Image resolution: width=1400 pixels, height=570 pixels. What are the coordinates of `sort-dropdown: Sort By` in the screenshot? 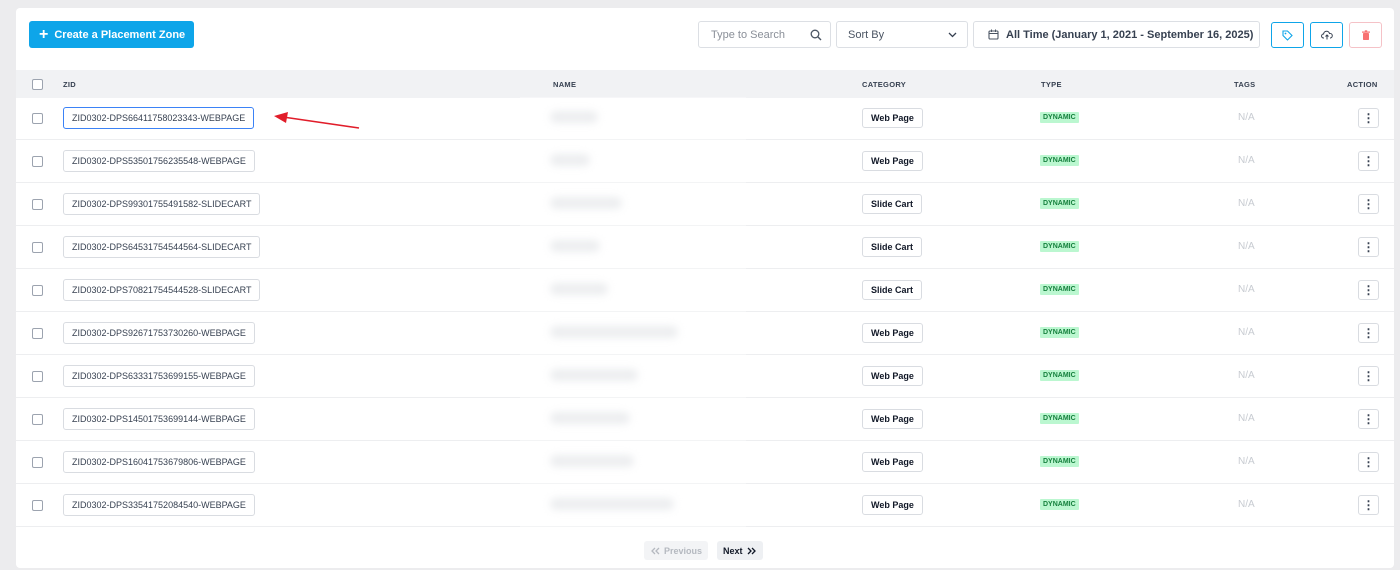 It's located at (902, 34).